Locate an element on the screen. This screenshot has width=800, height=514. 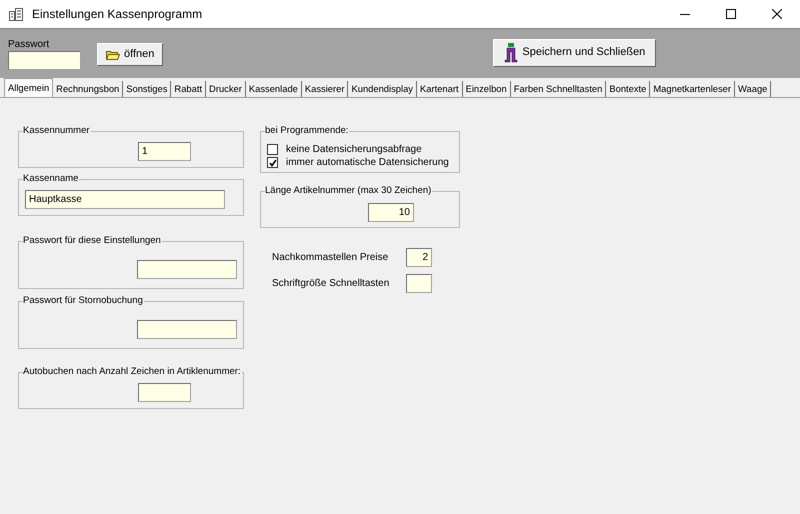
settings-tab: Kassierer is located at coordinates (325, 89).